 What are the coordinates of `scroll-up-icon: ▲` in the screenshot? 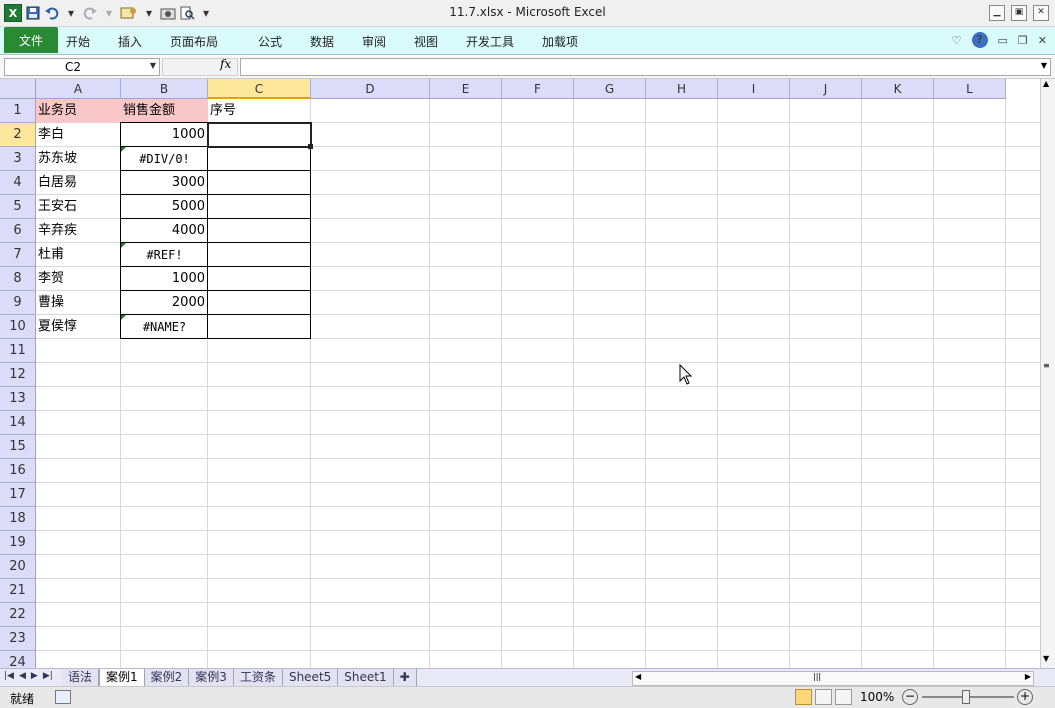 It's located at (1046, 83).